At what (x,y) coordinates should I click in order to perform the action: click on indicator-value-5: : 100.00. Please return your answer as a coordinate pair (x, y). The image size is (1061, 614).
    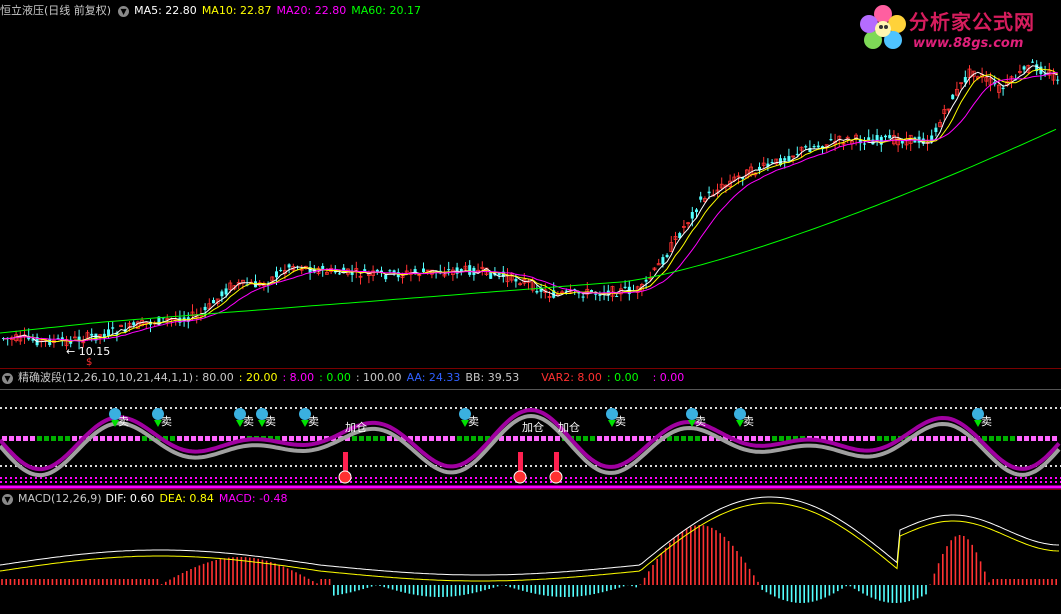
    Looking at the image, I should click on (378, 377).